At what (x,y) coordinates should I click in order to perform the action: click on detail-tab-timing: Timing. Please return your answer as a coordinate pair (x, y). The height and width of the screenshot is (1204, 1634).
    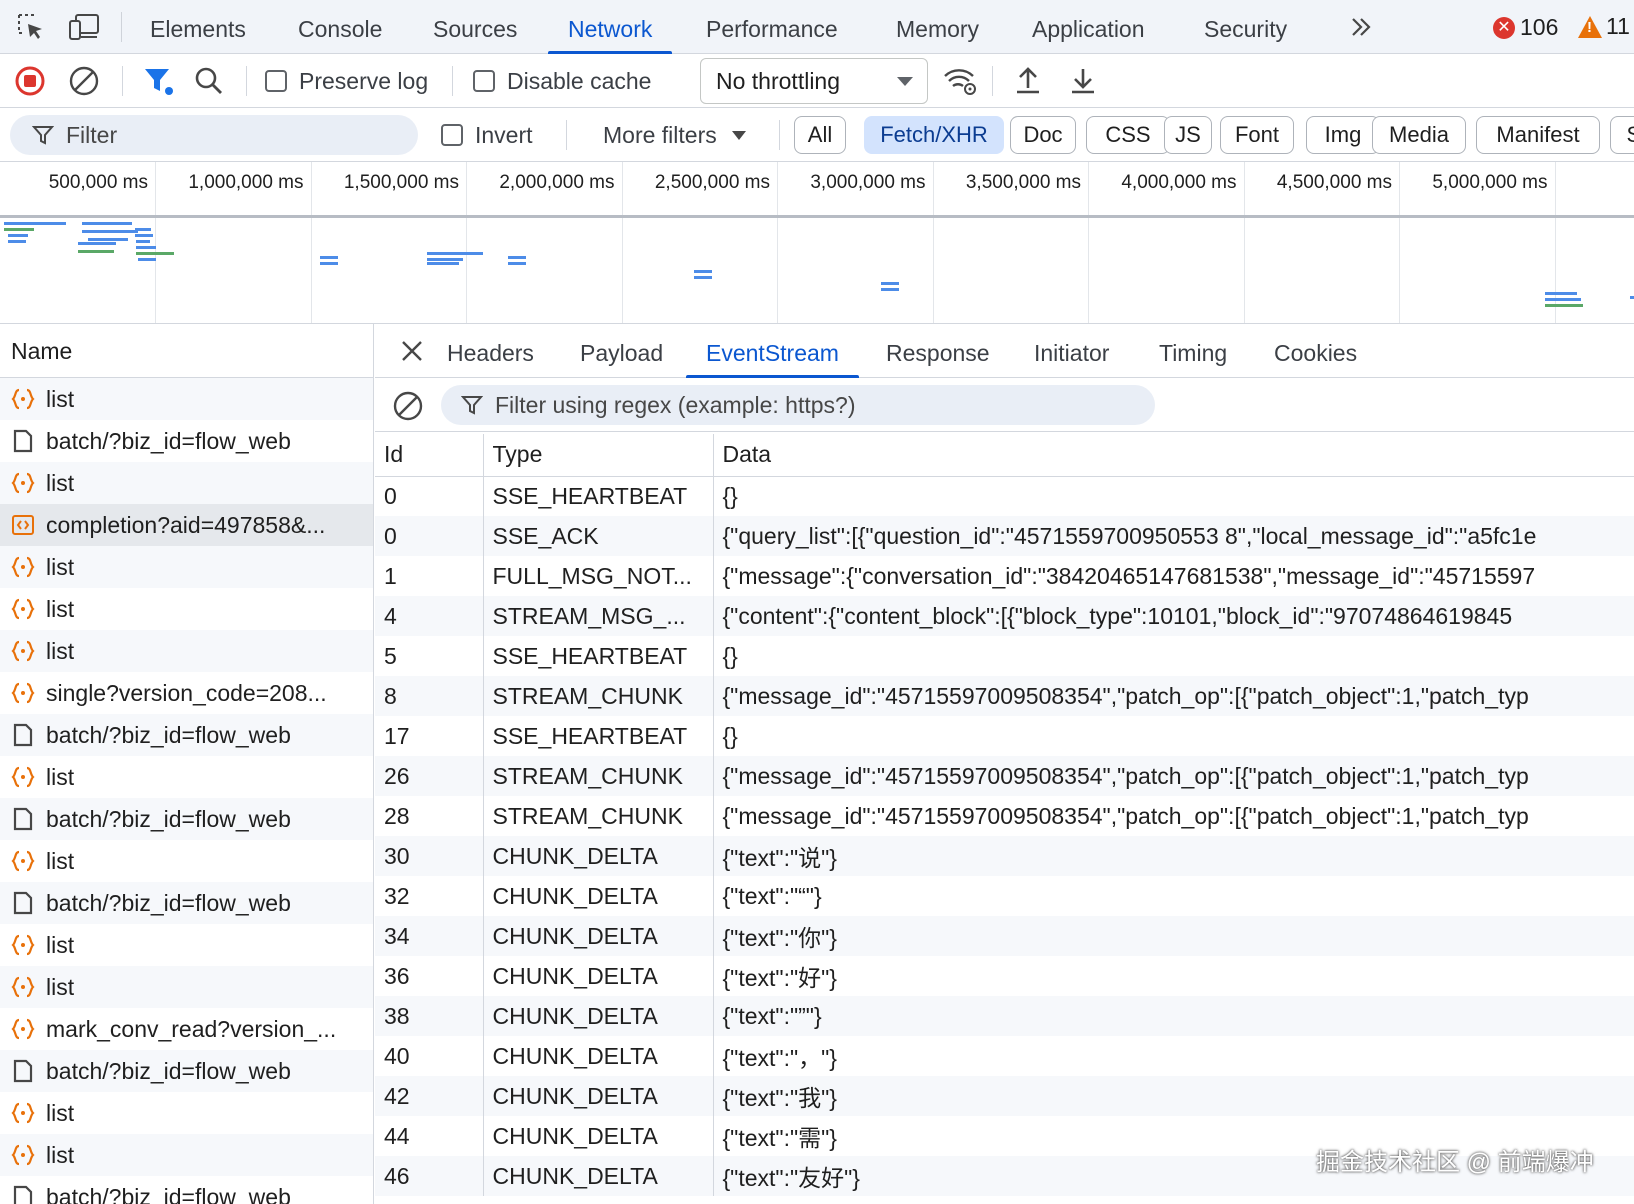
    Looking at the image, I should click on (1193, 351).